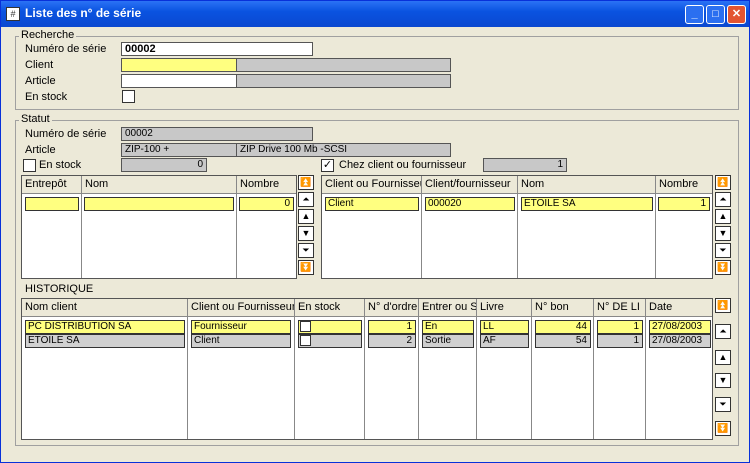 This screenshot has height=463, width=750. What do you see at coordinates (159, 204) in the screenshot?
I see `nom-cell` at bounding box center [159, 204].